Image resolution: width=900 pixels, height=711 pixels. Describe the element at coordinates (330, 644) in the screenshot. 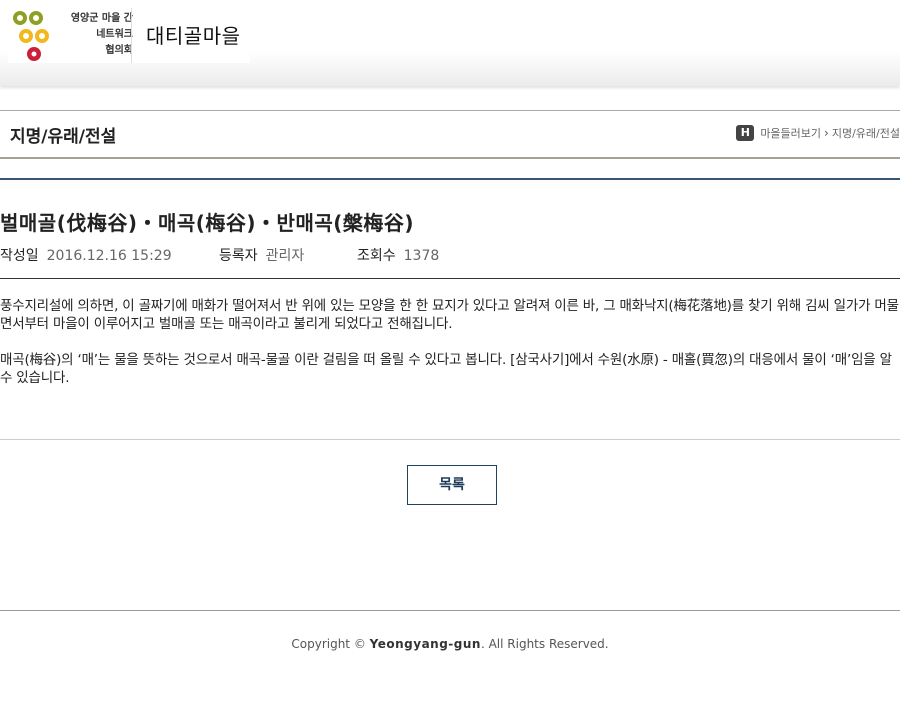

I see `copyright-prefix: Copyright ©` at that location.